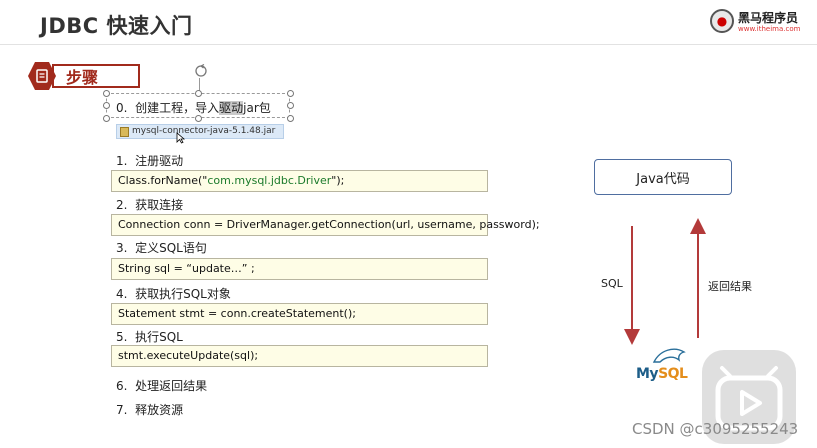 The width and height of the screenshot is (817, 448). Describe the element at coordinates (612, 283) in the screenshot. I see `sql-arrow-label: SQL` at that location.